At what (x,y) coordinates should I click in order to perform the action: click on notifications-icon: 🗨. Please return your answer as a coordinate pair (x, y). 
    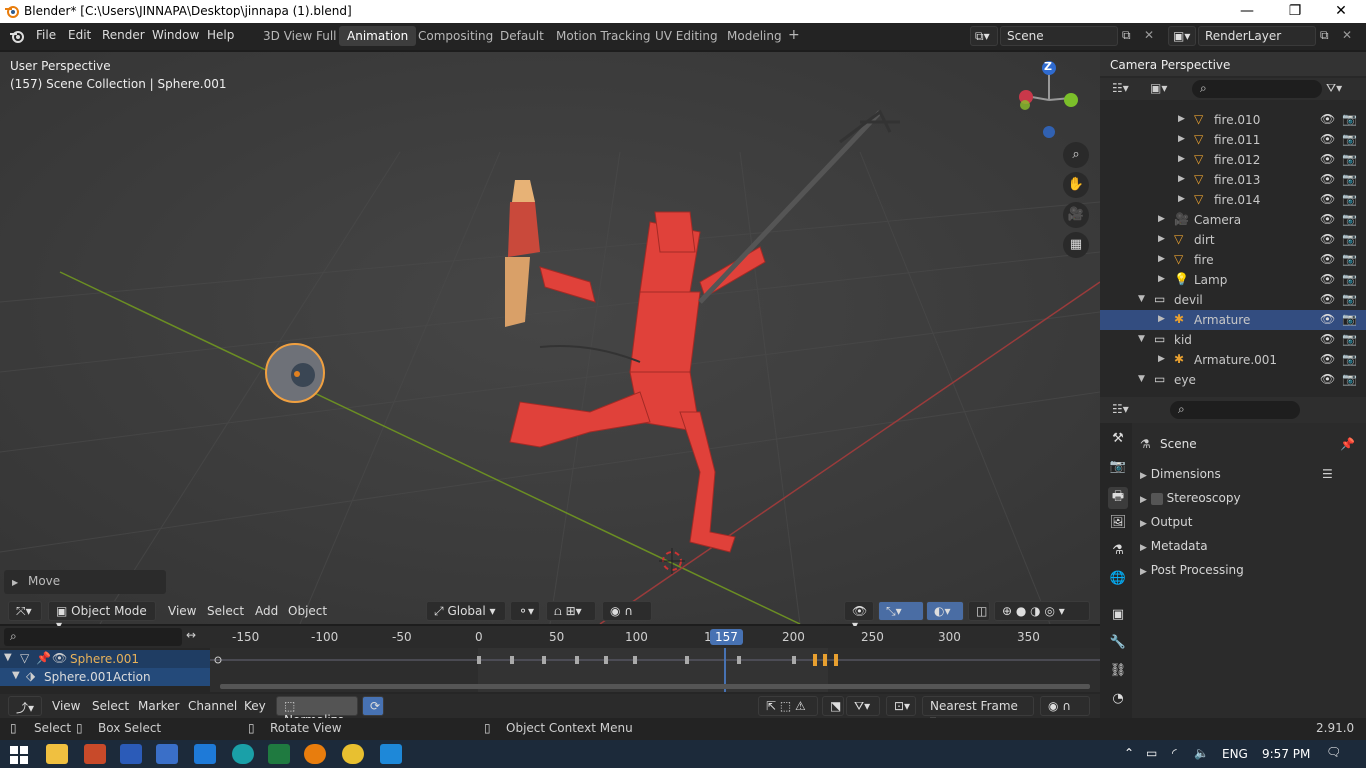
    Looking at the image, I should click on (1333, 752).